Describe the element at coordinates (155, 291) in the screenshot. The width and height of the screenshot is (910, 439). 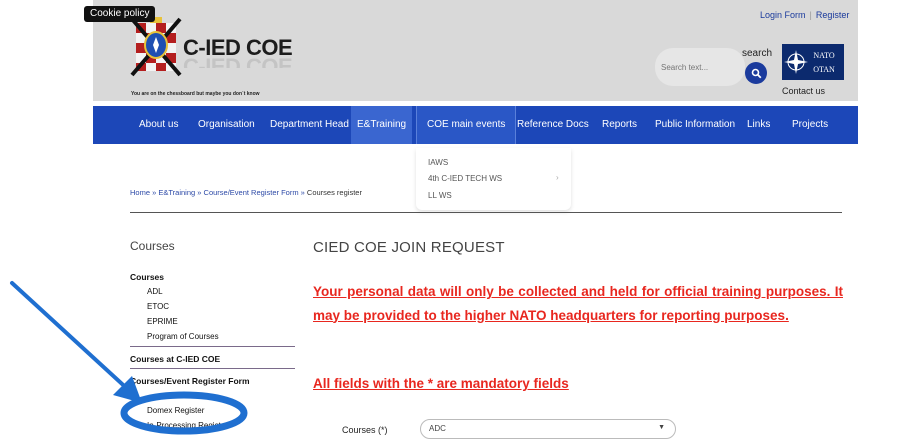
I see `sidebar-item-adl: ADL` at that location.